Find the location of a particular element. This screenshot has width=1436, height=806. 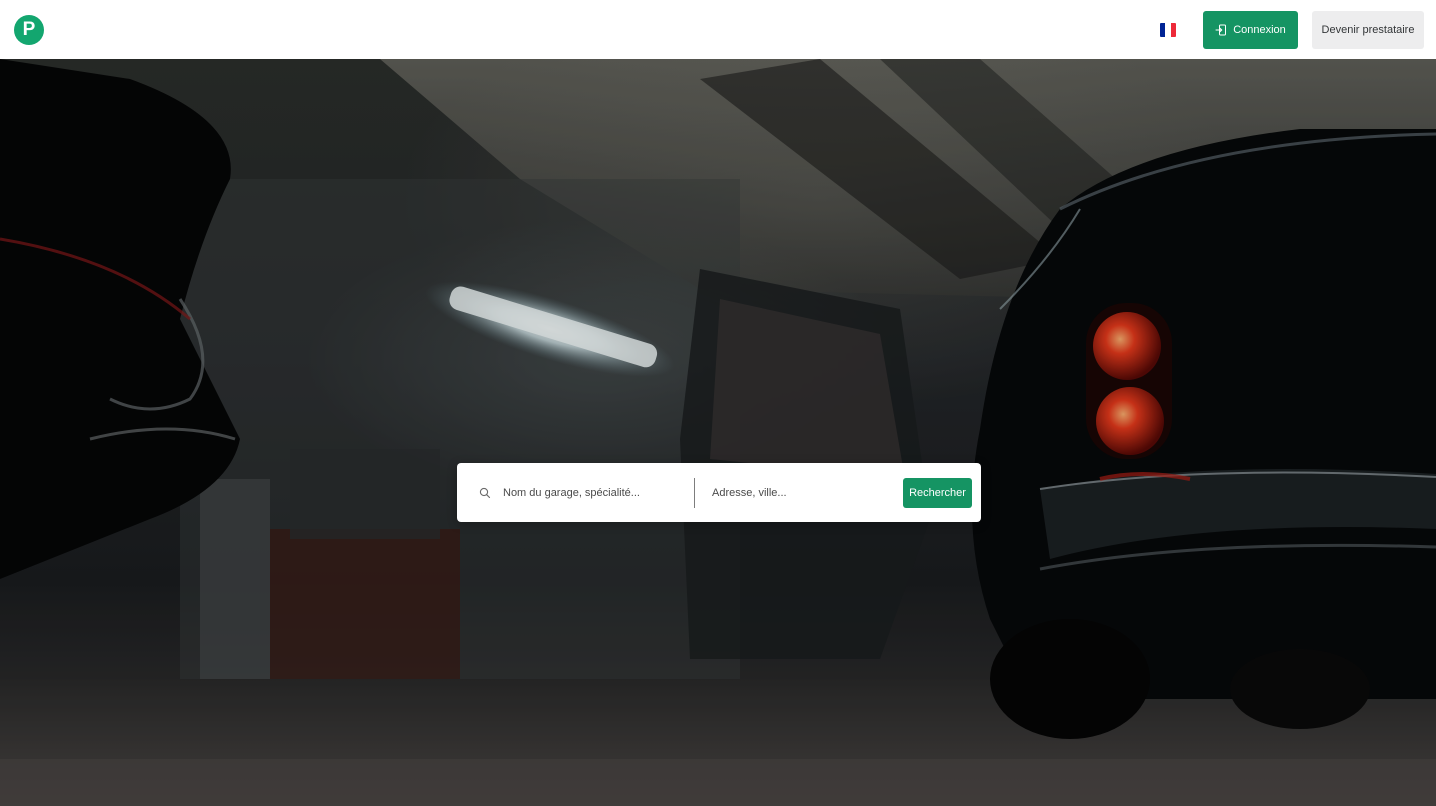

address-input is located at coordinates (805, 492).